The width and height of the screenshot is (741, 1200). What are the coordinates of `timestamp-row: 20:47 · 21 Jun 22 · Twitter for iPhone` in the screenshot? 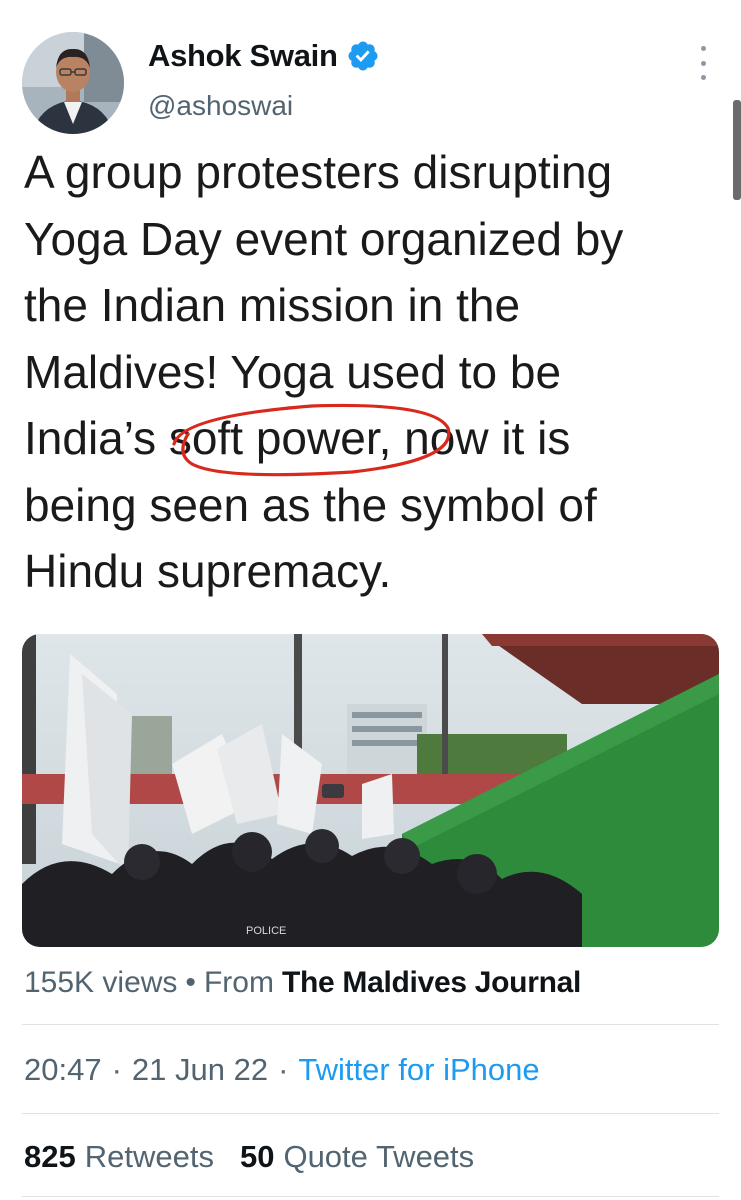 It's located at (282, 1070).